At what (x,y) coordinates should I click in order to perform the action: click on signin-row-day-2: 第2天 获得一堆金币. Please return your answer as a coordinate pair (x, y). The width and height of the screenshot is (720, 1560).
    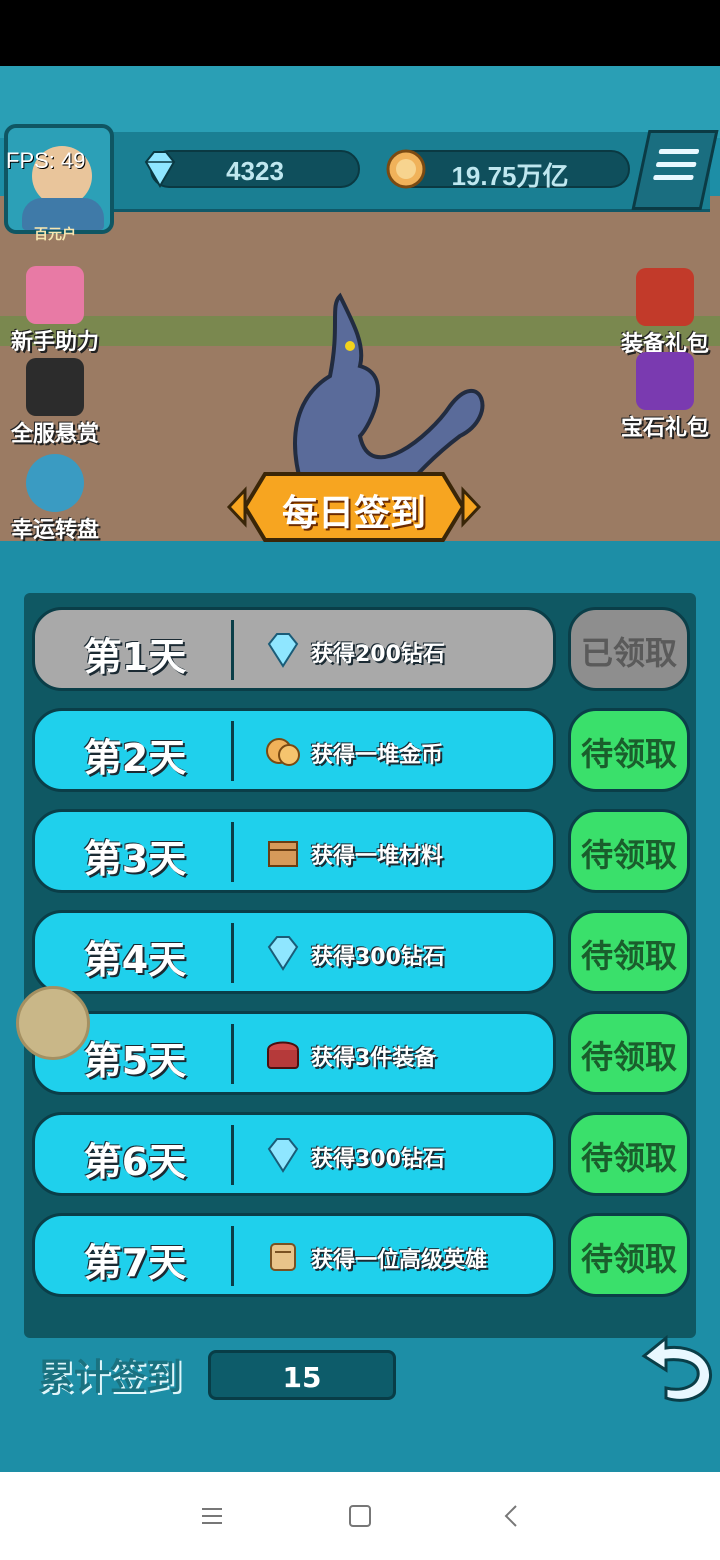
    Looking at the image, I should click on (294, 750).